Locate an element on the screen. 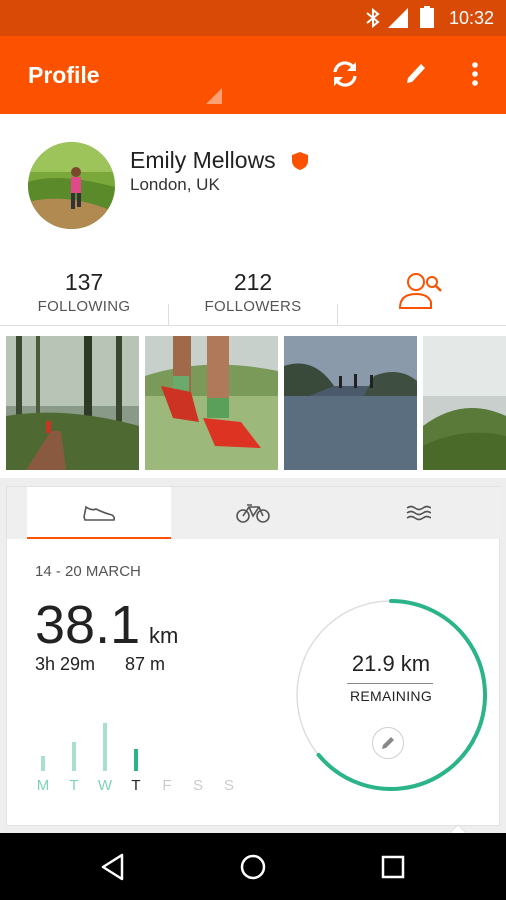 The image size is (506, 900). tab-swim is located at coordinates (418, 513).